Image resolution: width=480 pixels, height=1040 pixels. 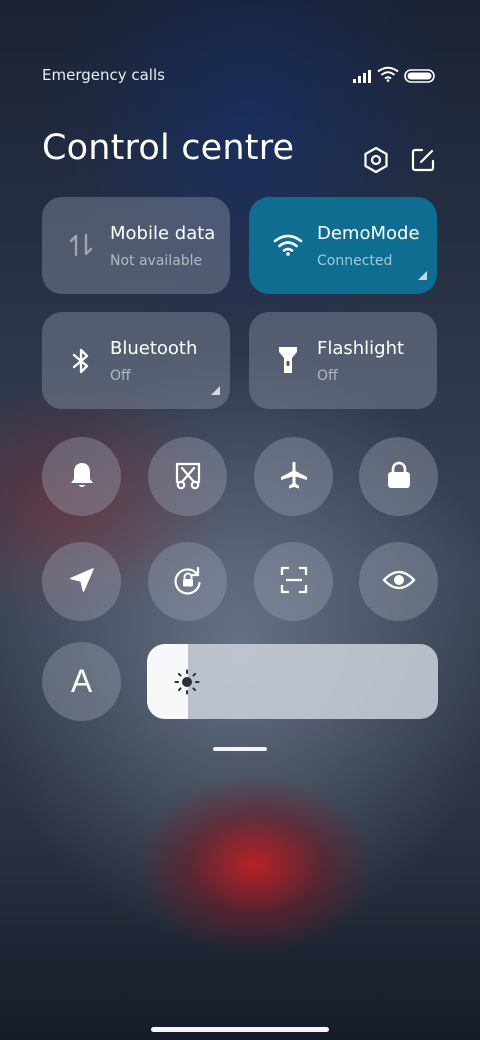 I want to click on reading-mode-toggle, so click(x=398, y=581).